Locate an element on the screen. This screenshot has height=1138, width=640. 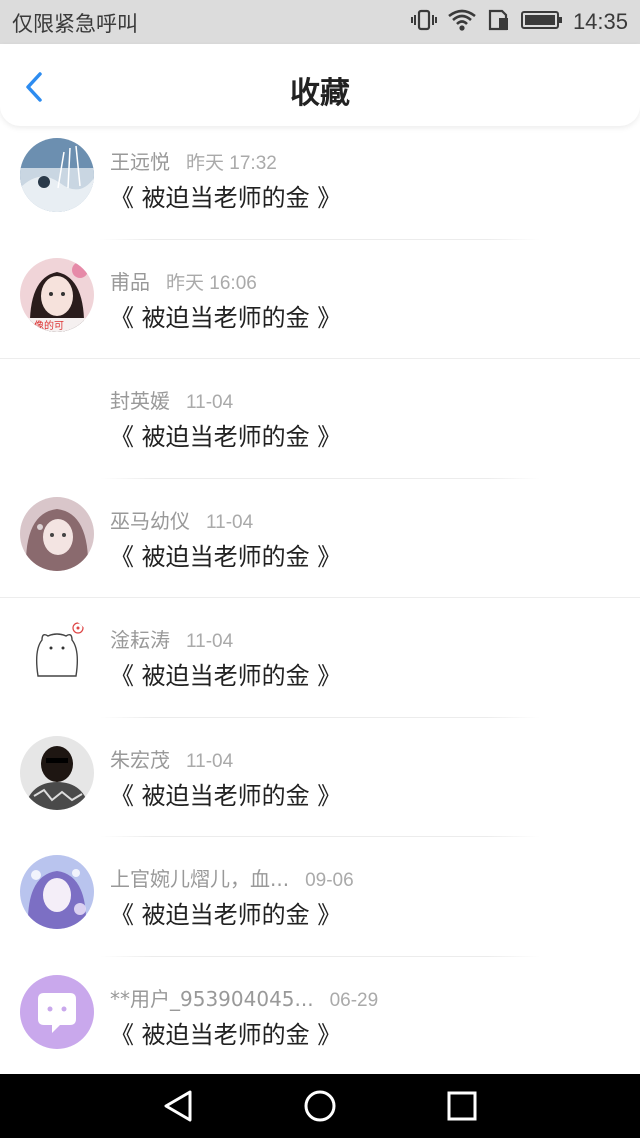
landscape-avatar is located at coordinates (57, 175).